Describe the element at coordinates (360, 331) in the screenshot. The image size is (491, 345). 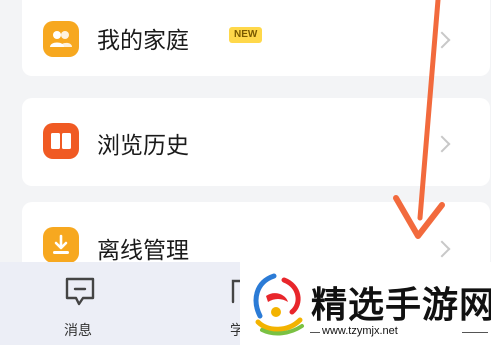
I see `watermark-url: www.tzymjx.net` at that location.